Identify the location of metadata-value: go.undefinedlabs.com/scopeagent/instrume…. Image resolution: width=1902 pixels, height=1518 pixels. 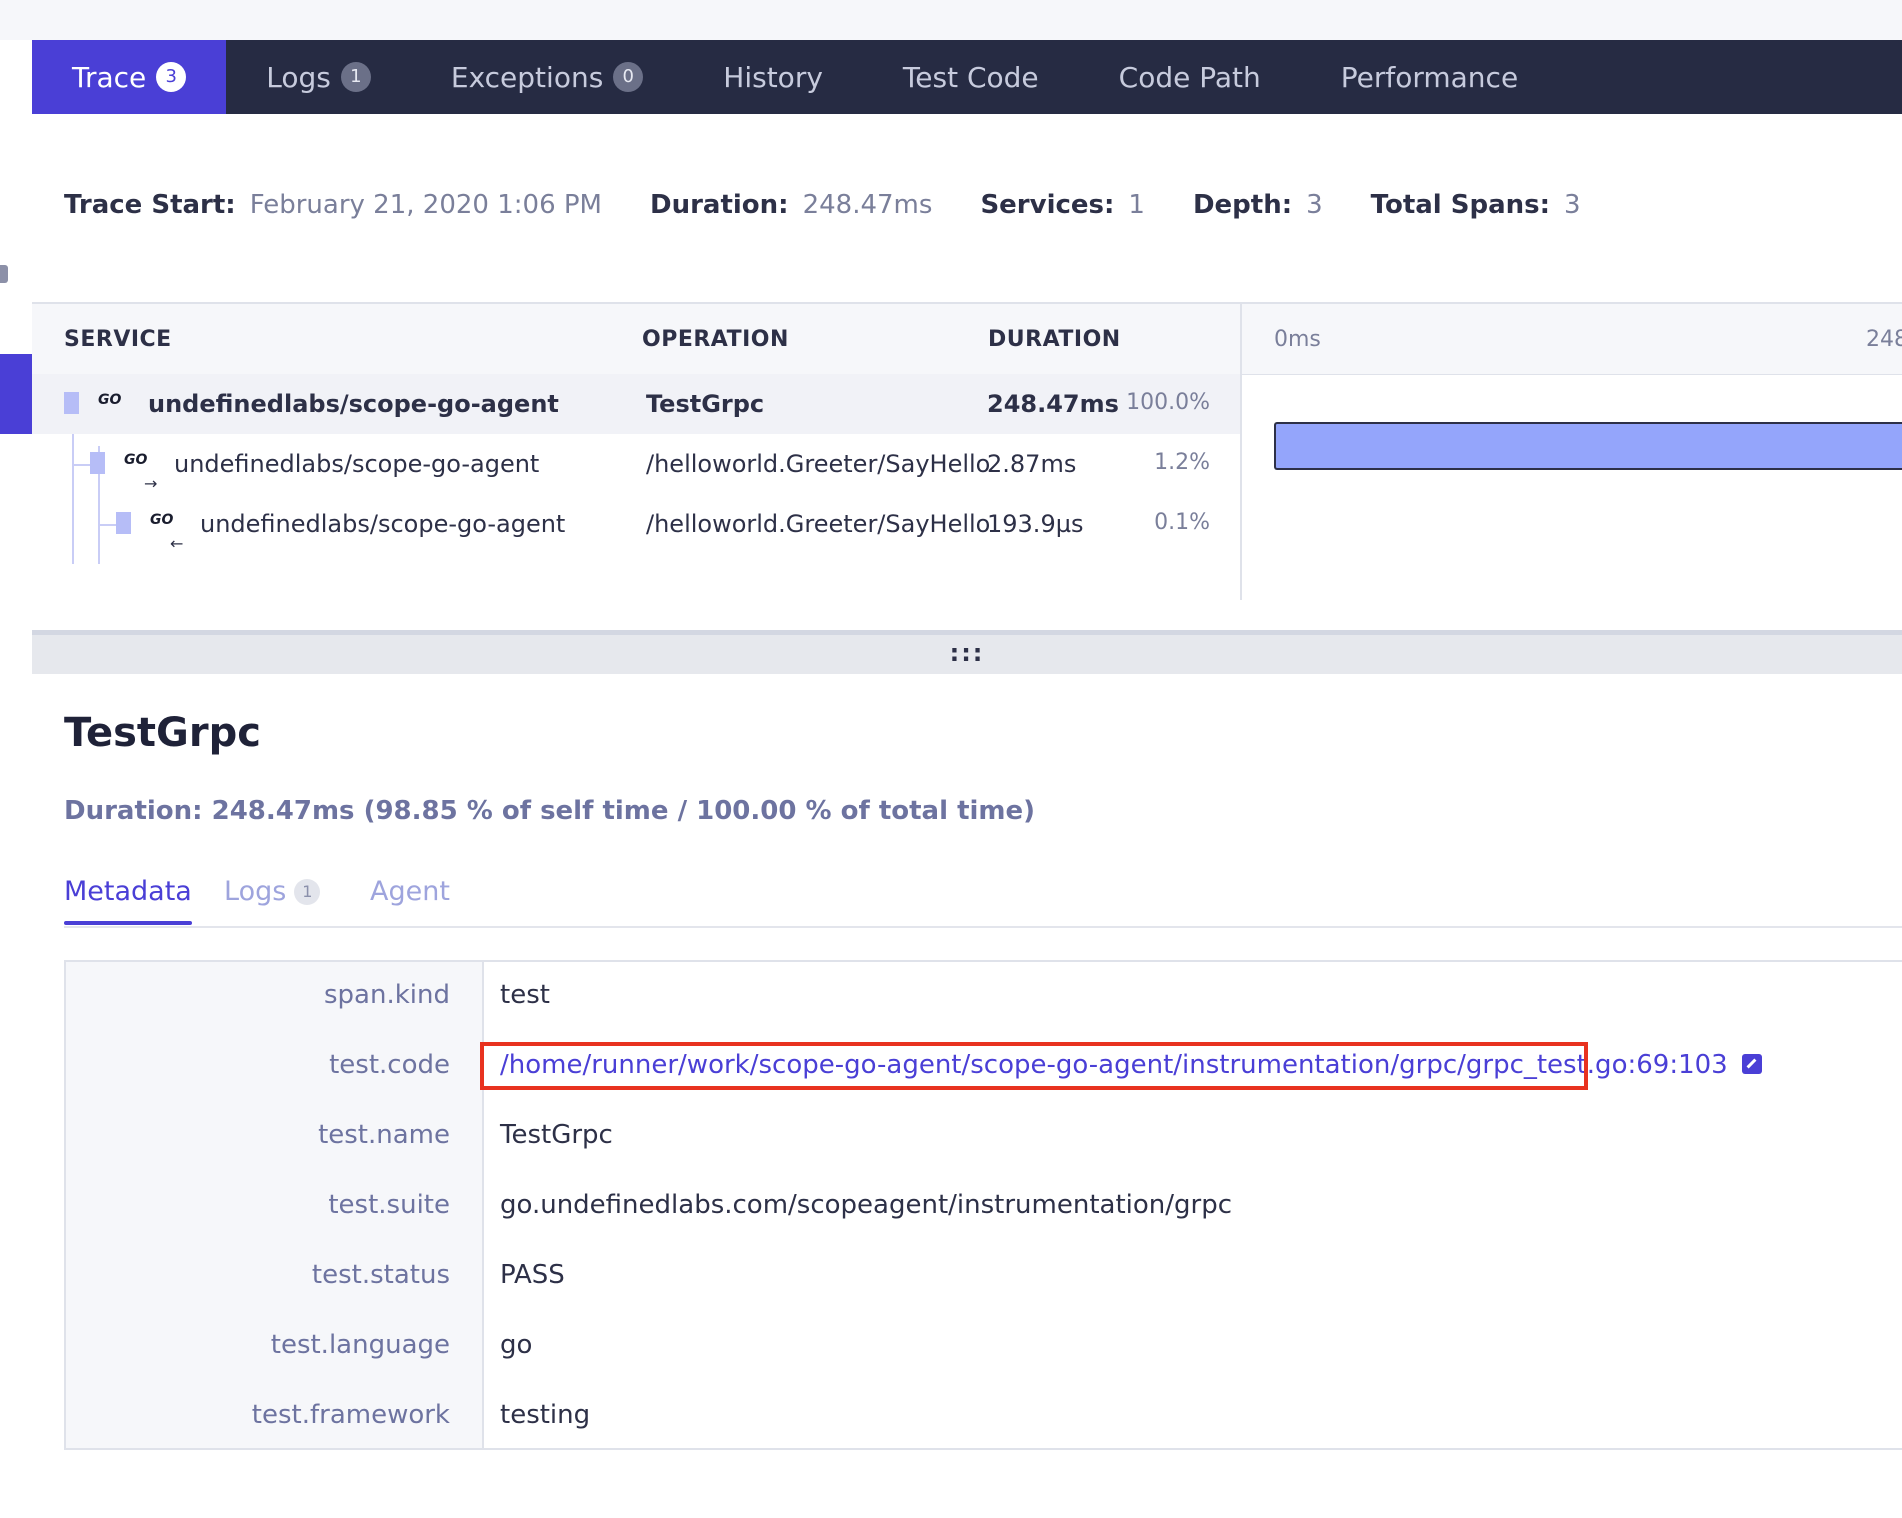
(866, 1205).